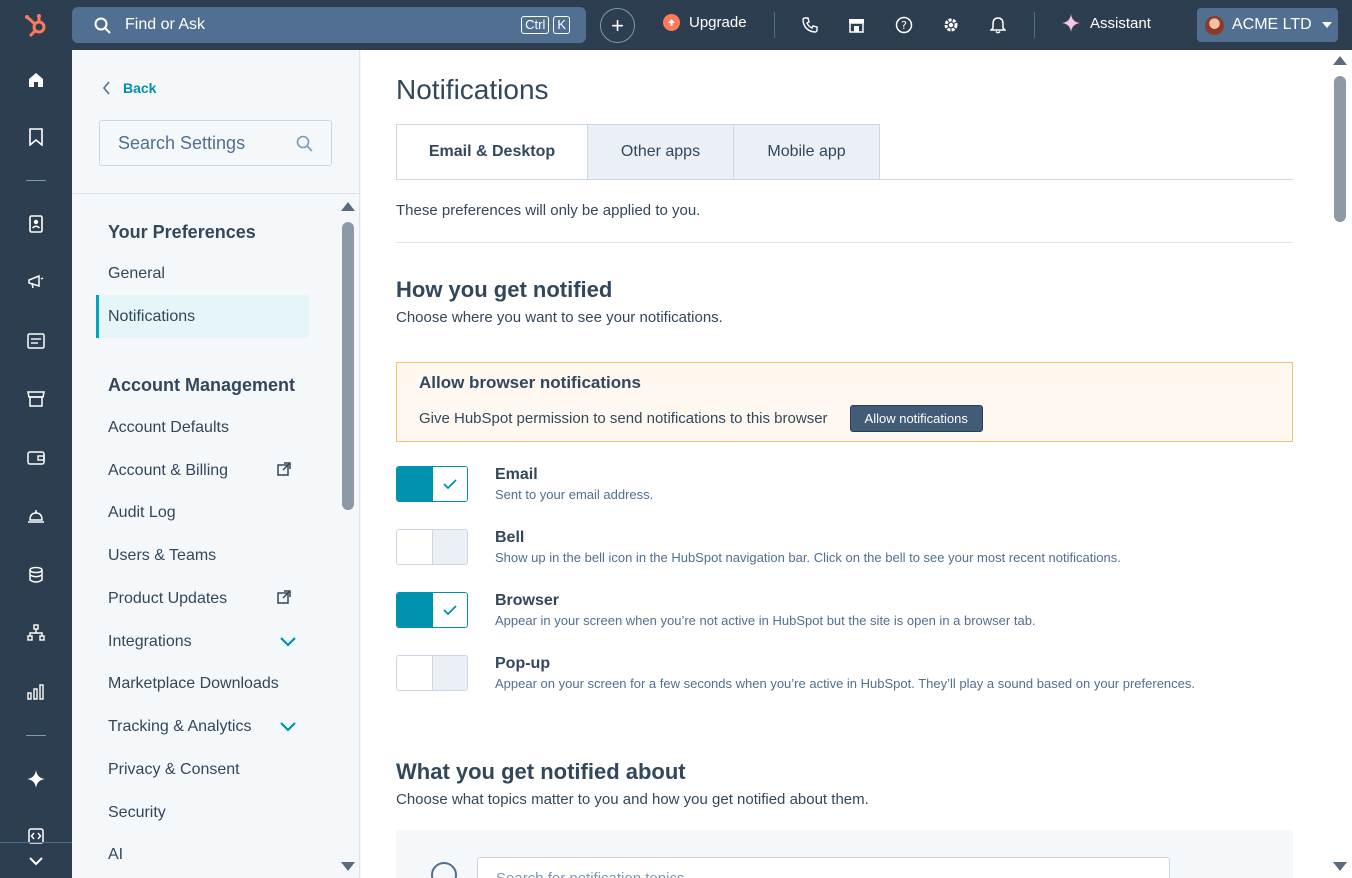  I want to click on settings-gear-icon, so click(951, 25).